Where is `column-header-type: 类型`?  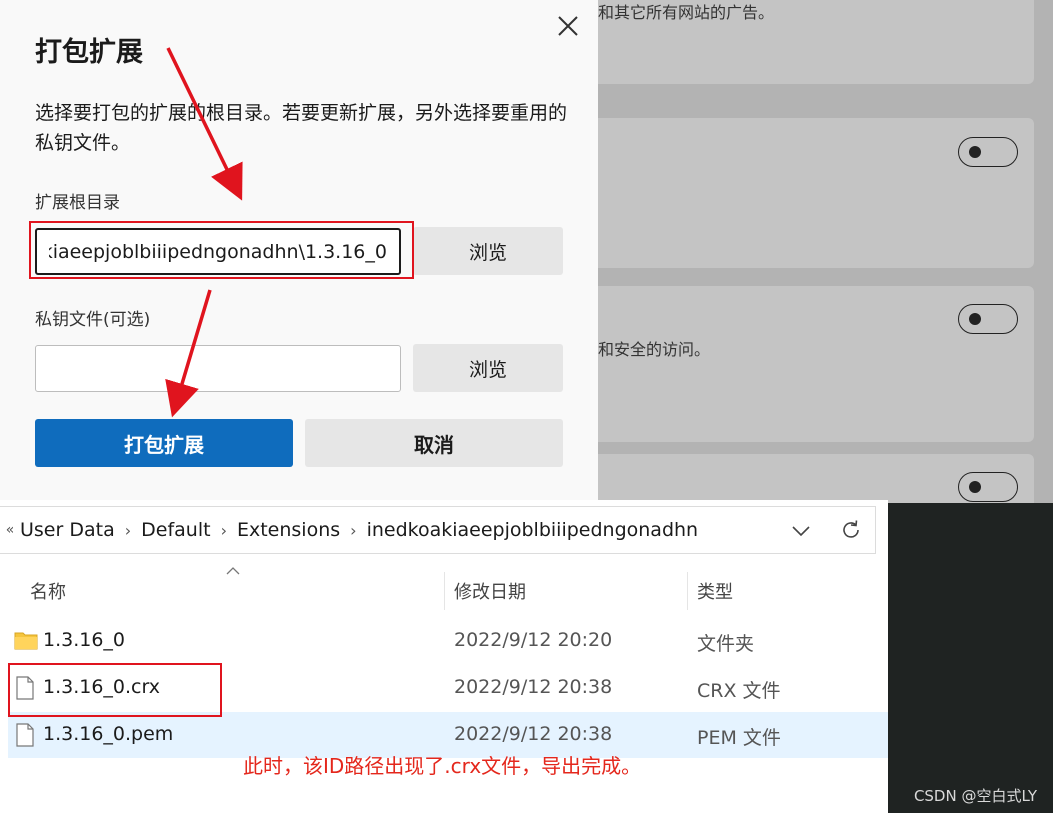
column-header-type: 类型 is located at coordinates (787, 591).